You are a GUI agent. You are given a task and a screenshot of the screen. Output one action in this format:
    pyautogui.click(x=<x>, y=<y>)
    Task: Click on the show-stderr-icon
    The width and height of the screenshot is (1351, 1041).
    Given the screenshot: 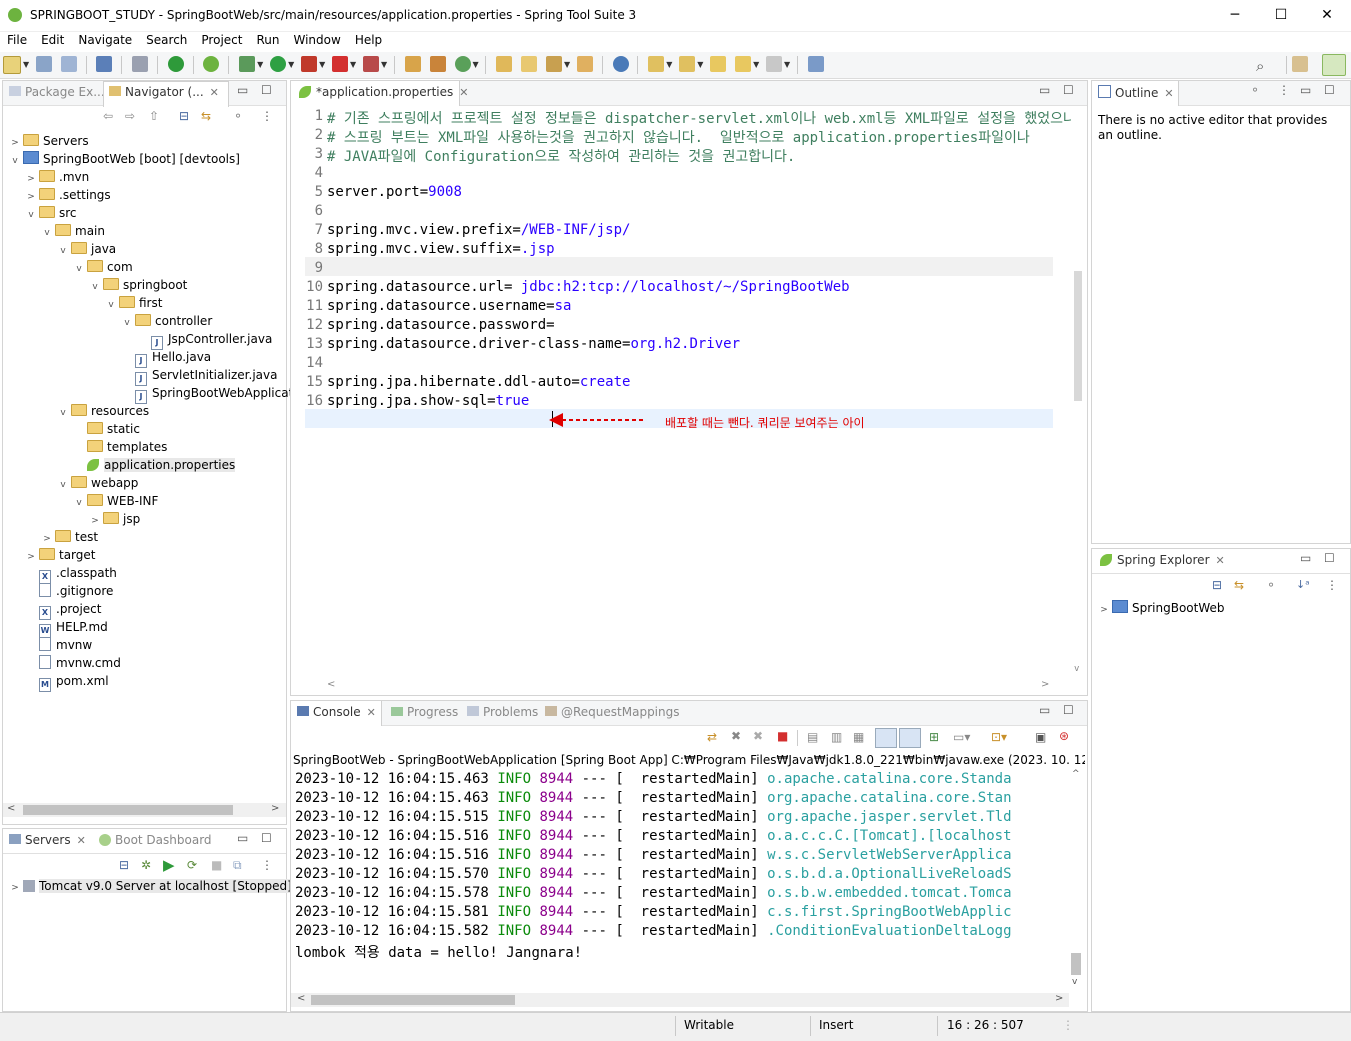 What is the action you would take?
    pyautogui.click(x=910, y=738)
    